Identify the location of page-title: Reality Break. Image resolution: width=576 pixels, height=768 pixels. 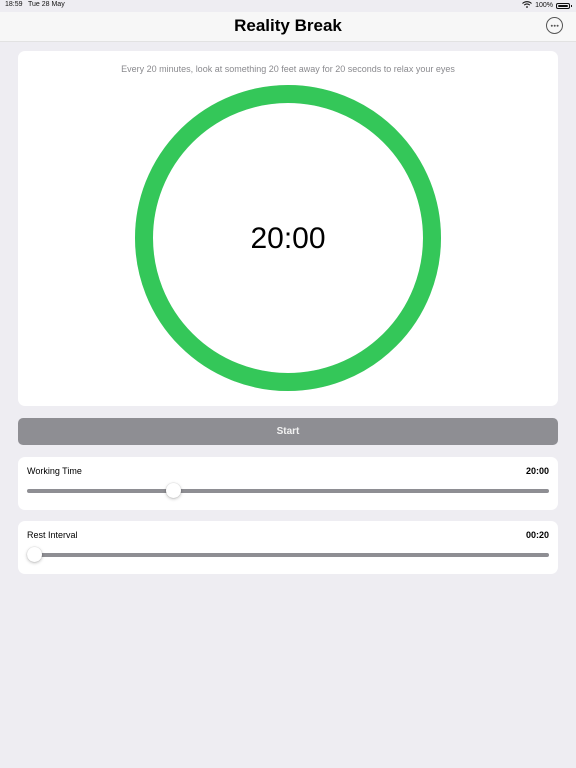
(288, 25).